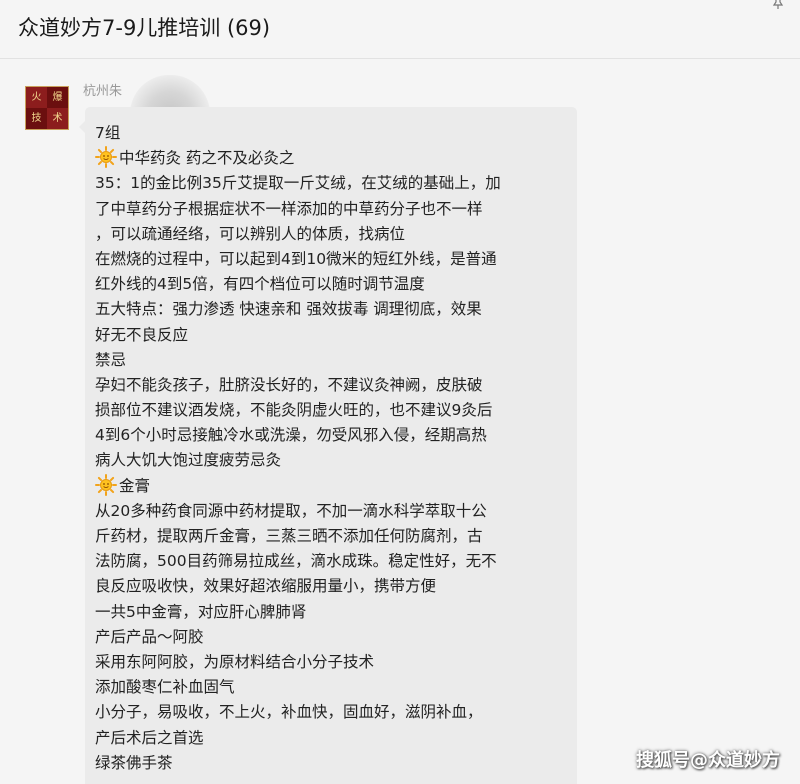 This screenshot has width=800, height=784. What do you see at coordinates (778, 7) in the screenshot?
I see `pin-icon` at bounding box center [778, 7].